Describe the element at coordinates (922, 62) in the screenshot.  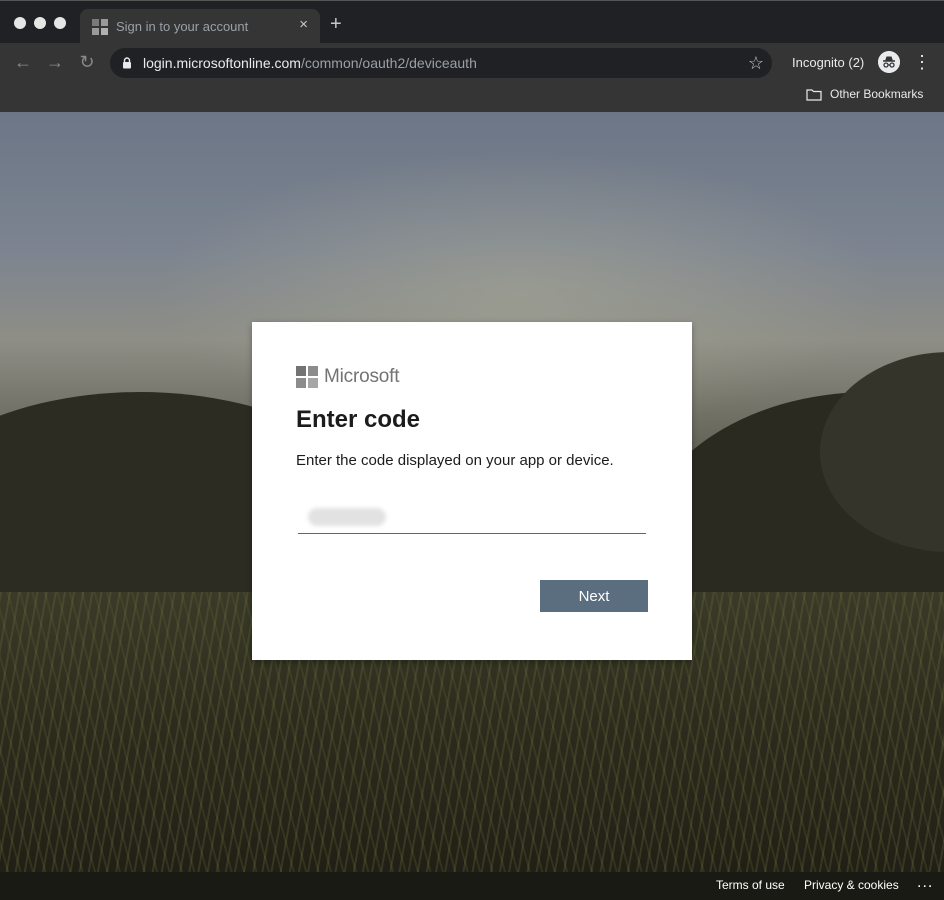
I see `browser-menu-icon: ⋮` at that location.